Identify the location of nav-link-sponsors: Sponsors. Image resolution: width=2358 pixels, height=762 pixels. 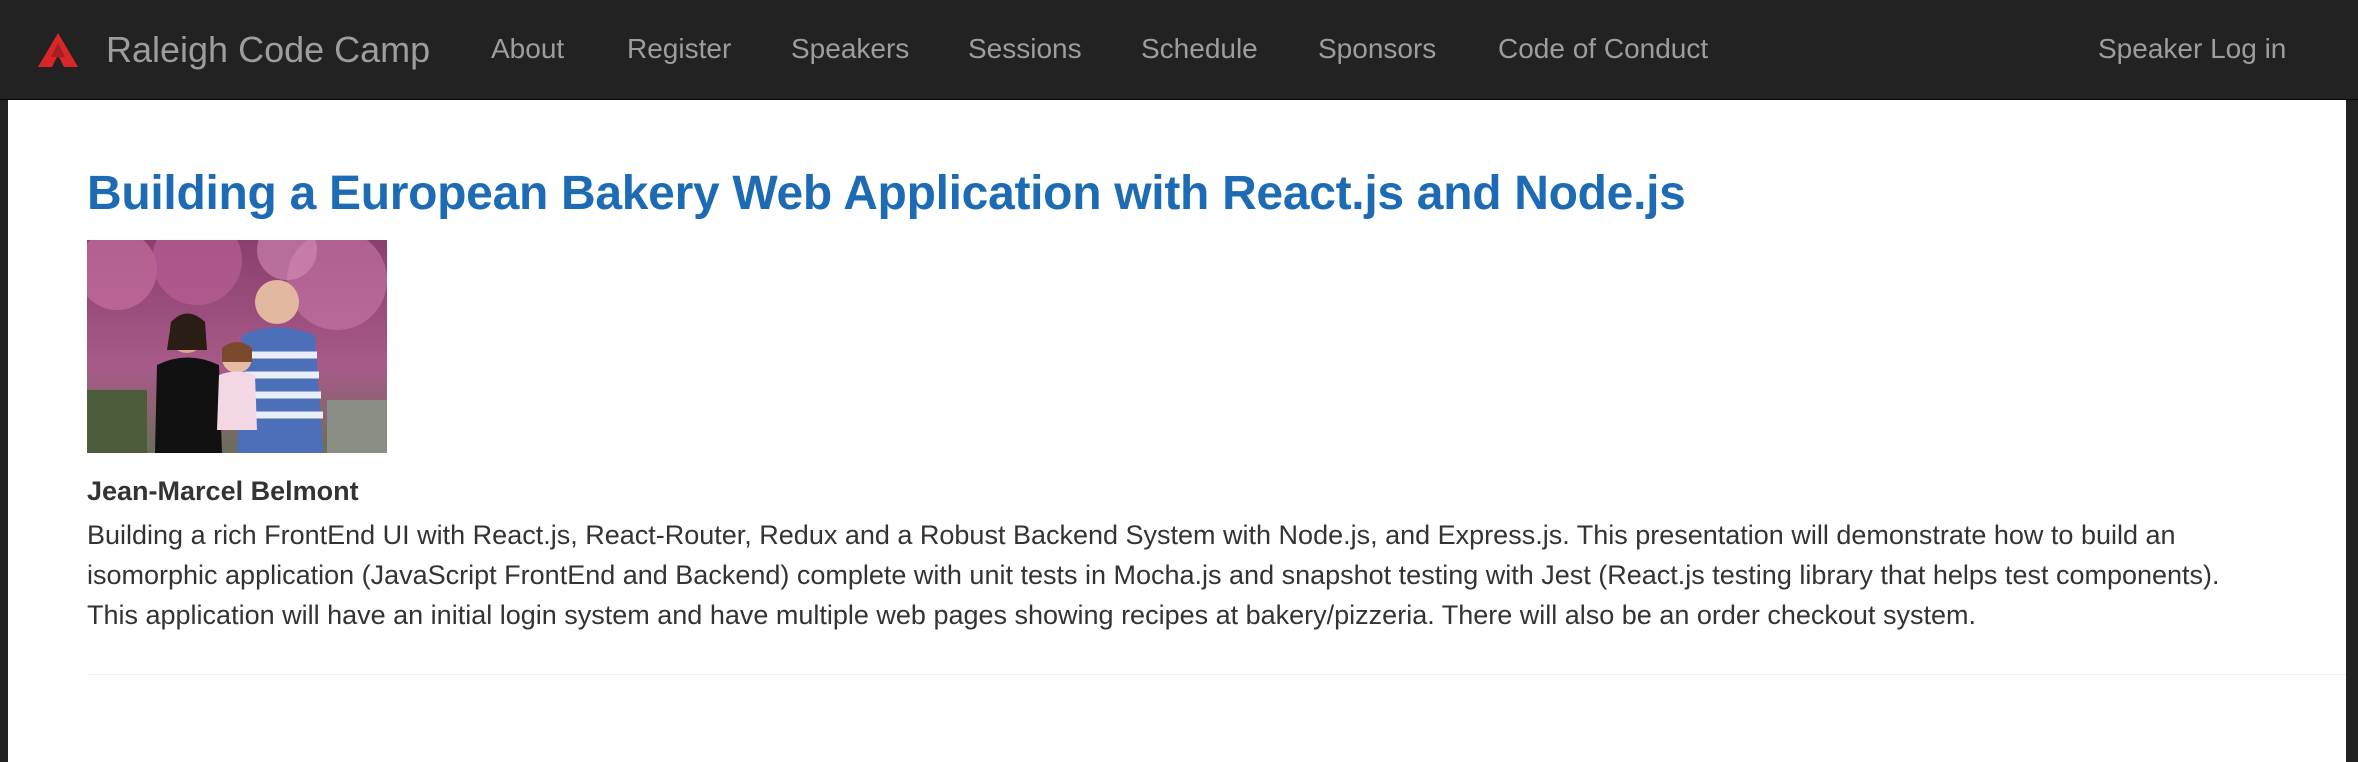
(1377, 49).